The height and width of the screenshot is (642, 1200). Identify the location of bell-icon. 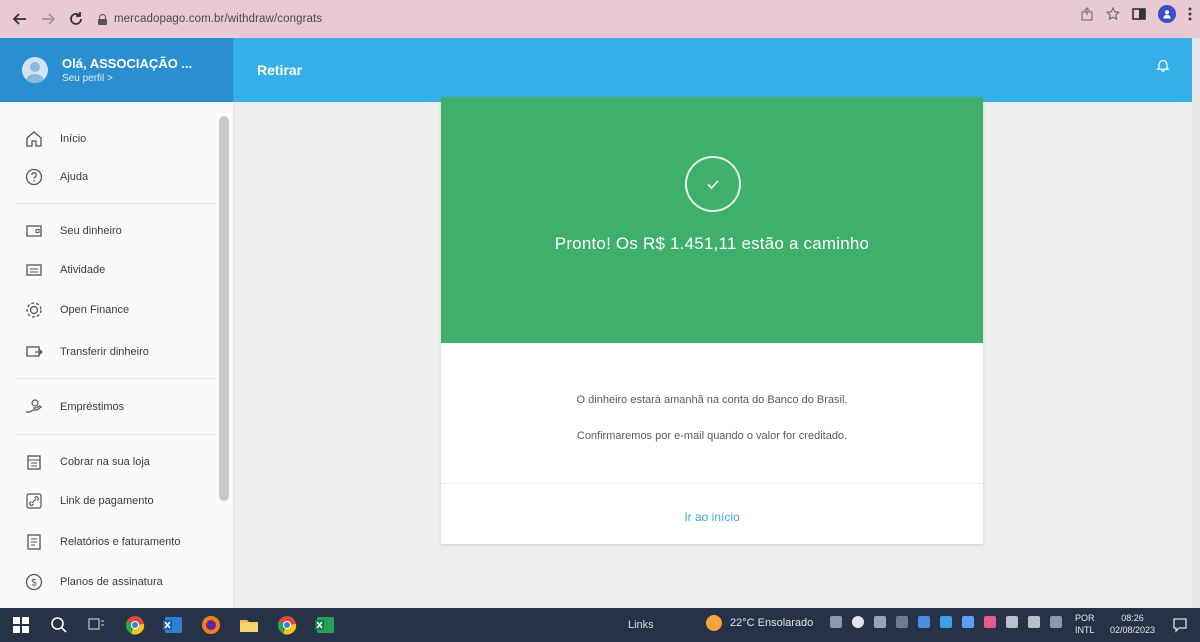
(1163, 65).